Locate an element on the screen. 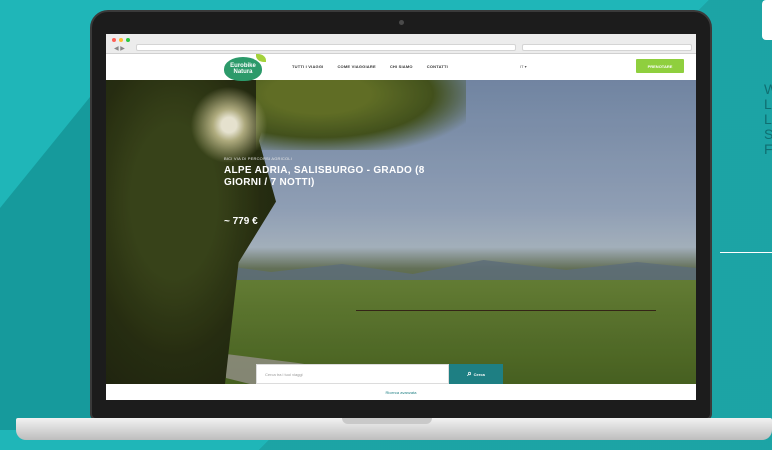 Image resolution: width=772 pixels, height=450 pixels. maximize-dot is located at coordinates (128, 40).